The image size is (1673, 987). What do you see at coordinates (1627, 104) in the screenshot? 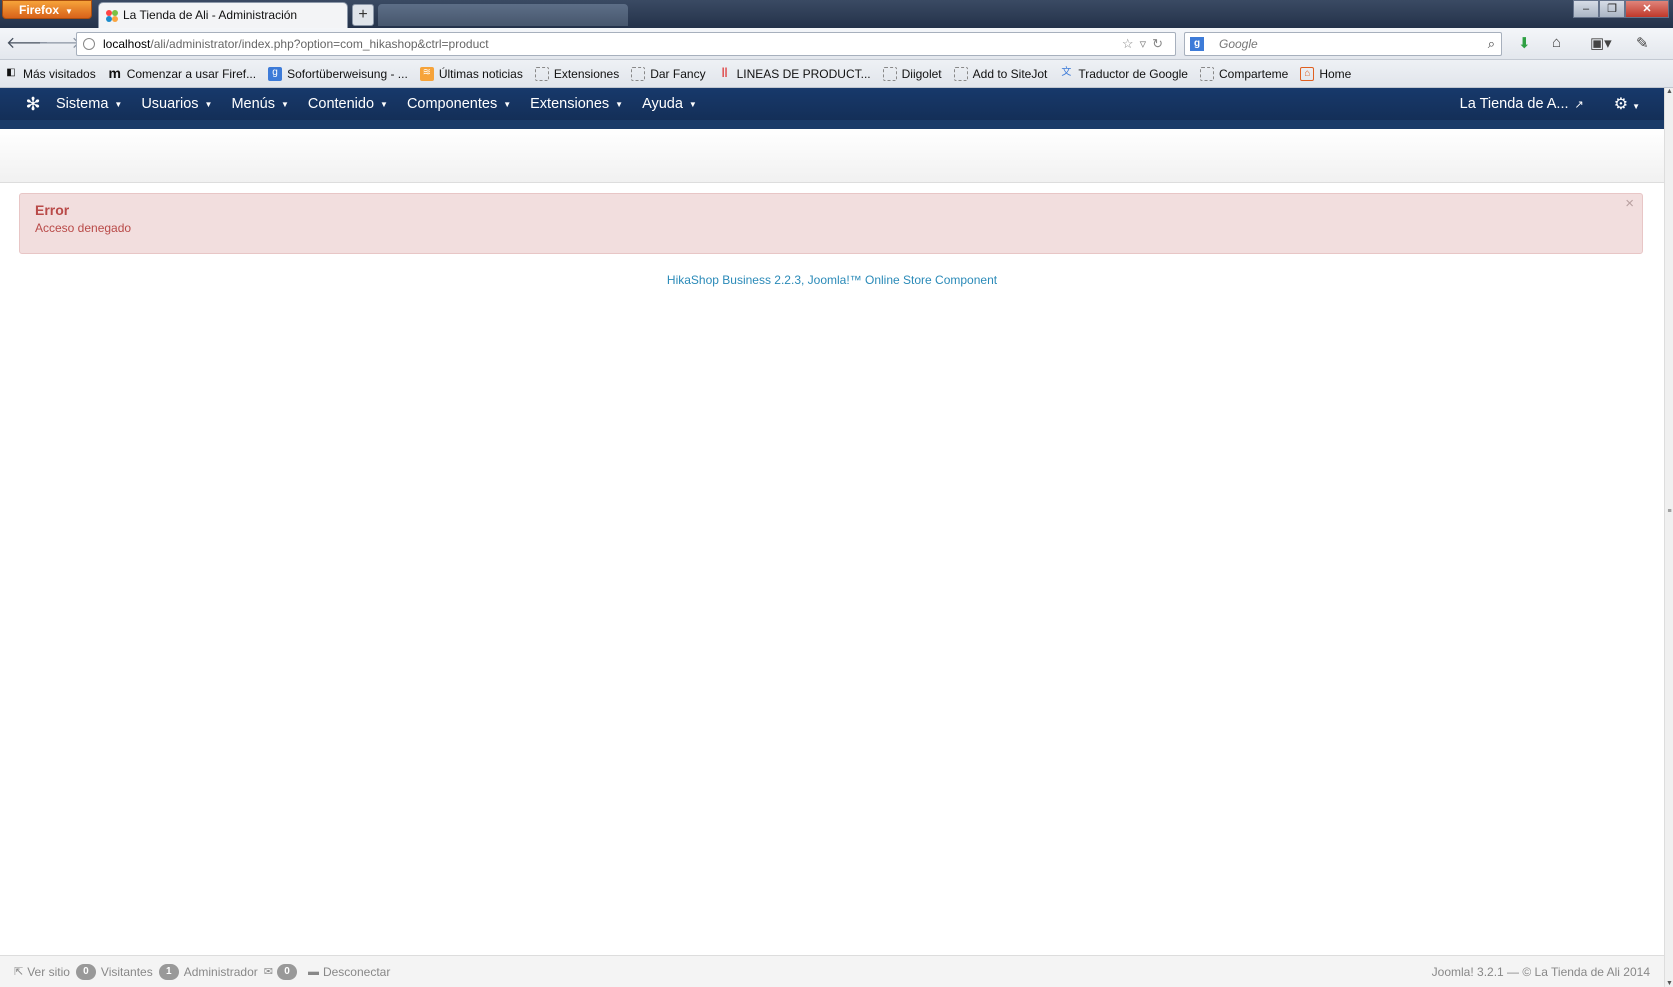
I see `user-menu-button: ⚙ ▼` at bounding box center [1627, 104].